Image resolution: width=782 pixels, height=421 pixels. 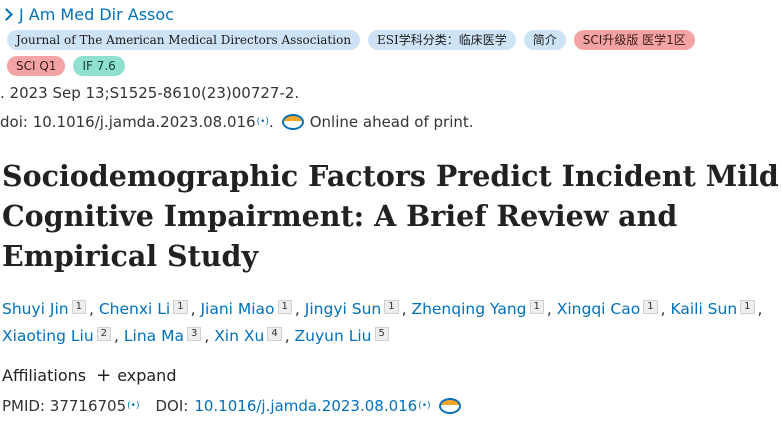 What do you see at coordinates (64, 406) in the screenshot?
I see `pmid-text: PMID: 37716705` at bounding box center [64, 406].